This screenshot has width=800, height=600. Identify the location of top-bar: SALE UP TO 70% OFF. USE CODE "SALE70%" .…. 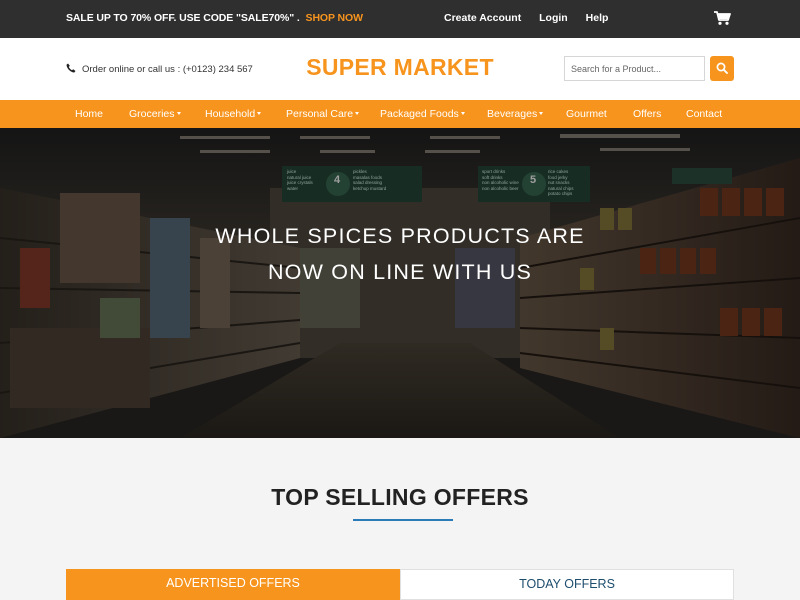
(400, 19).